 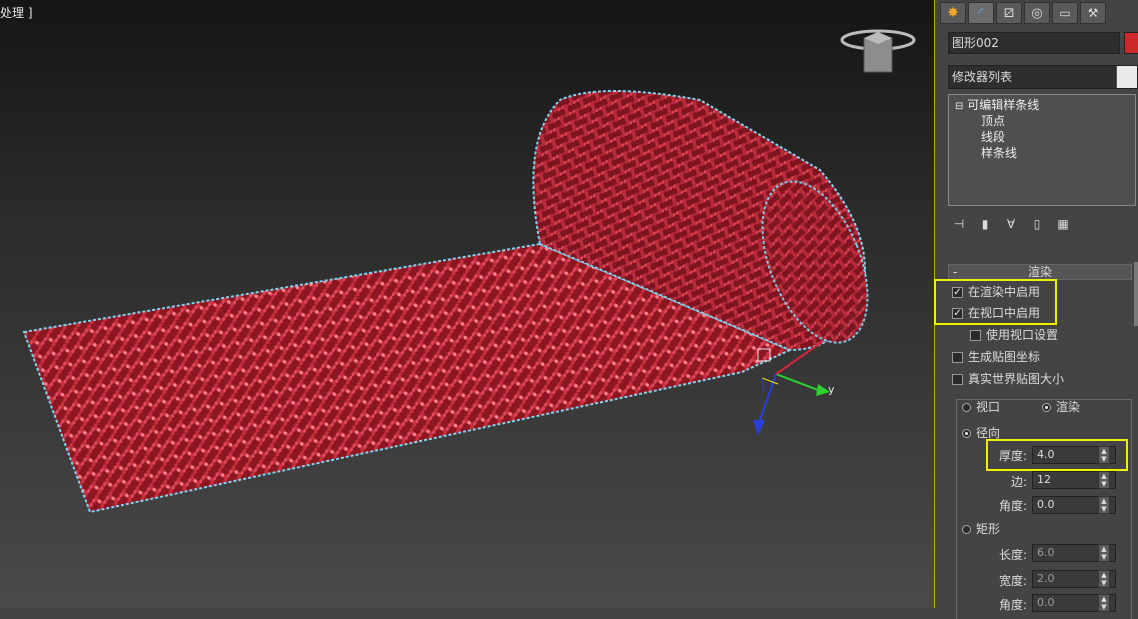 What do you see at coordinates (959, 106) in the screenshot?
I see `collapse-icon: ⊟` at bounding box center [959, 106].